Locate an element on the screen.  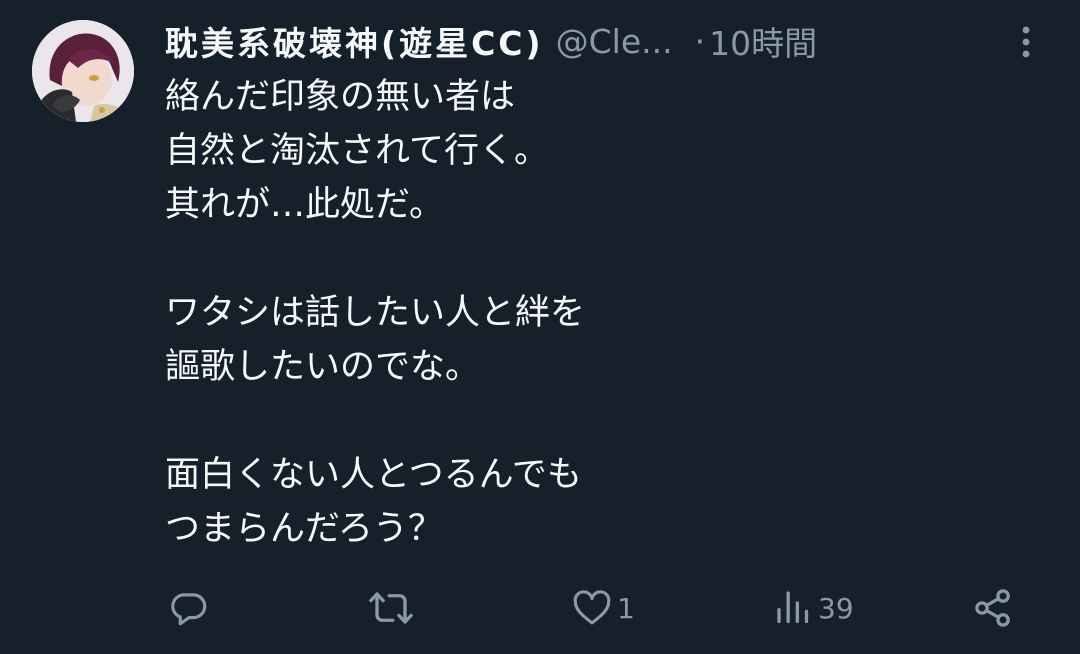
more-vertical-icon is located at coordinates (1026, 42).